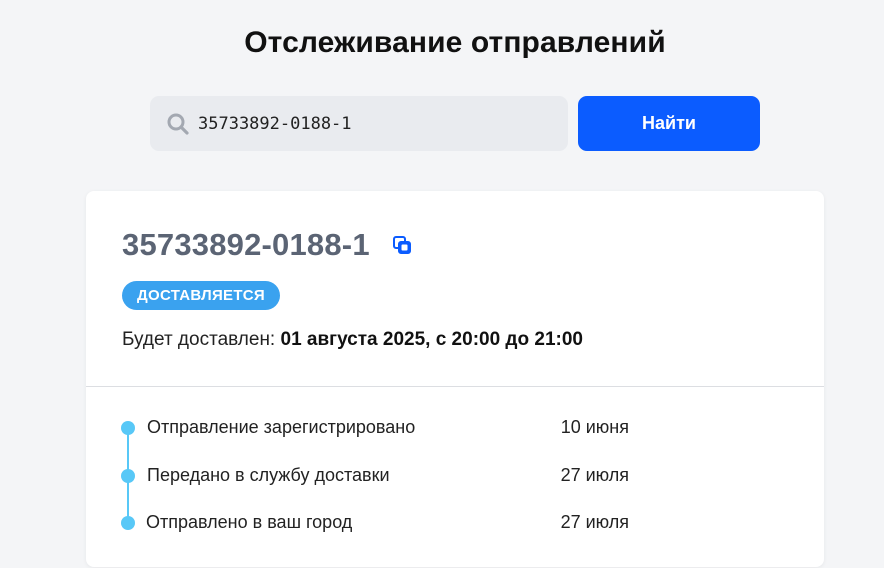  What do you see at coordinates (249, 522) in the screenshot?
I see `timeline-label: Отправлено в ваш город` at bounding box center [249, 522].